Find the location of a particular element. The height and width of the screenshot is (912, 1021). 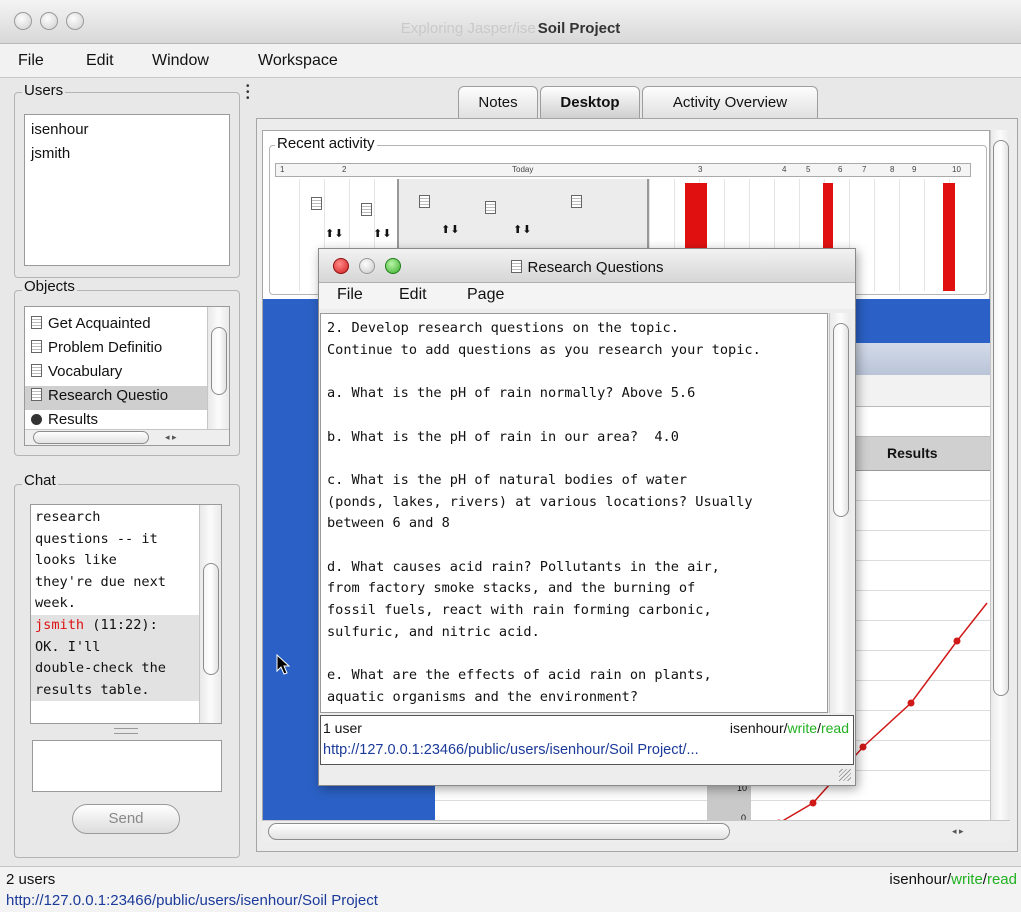

desktop-vscrollbar is located at coordinates (1000, 475).